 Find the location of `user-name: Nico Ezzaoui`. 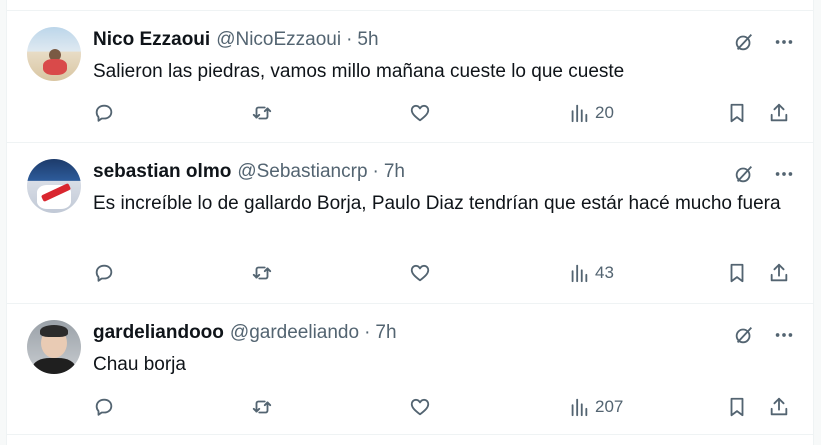

user-name: Nico Ezzaoui is located at coordinates (151, 40).